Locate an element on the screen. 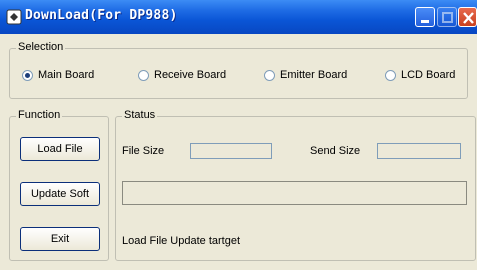 The width and height of the screenshot is (477, 270). close-button is located at coordinates (467, 17).